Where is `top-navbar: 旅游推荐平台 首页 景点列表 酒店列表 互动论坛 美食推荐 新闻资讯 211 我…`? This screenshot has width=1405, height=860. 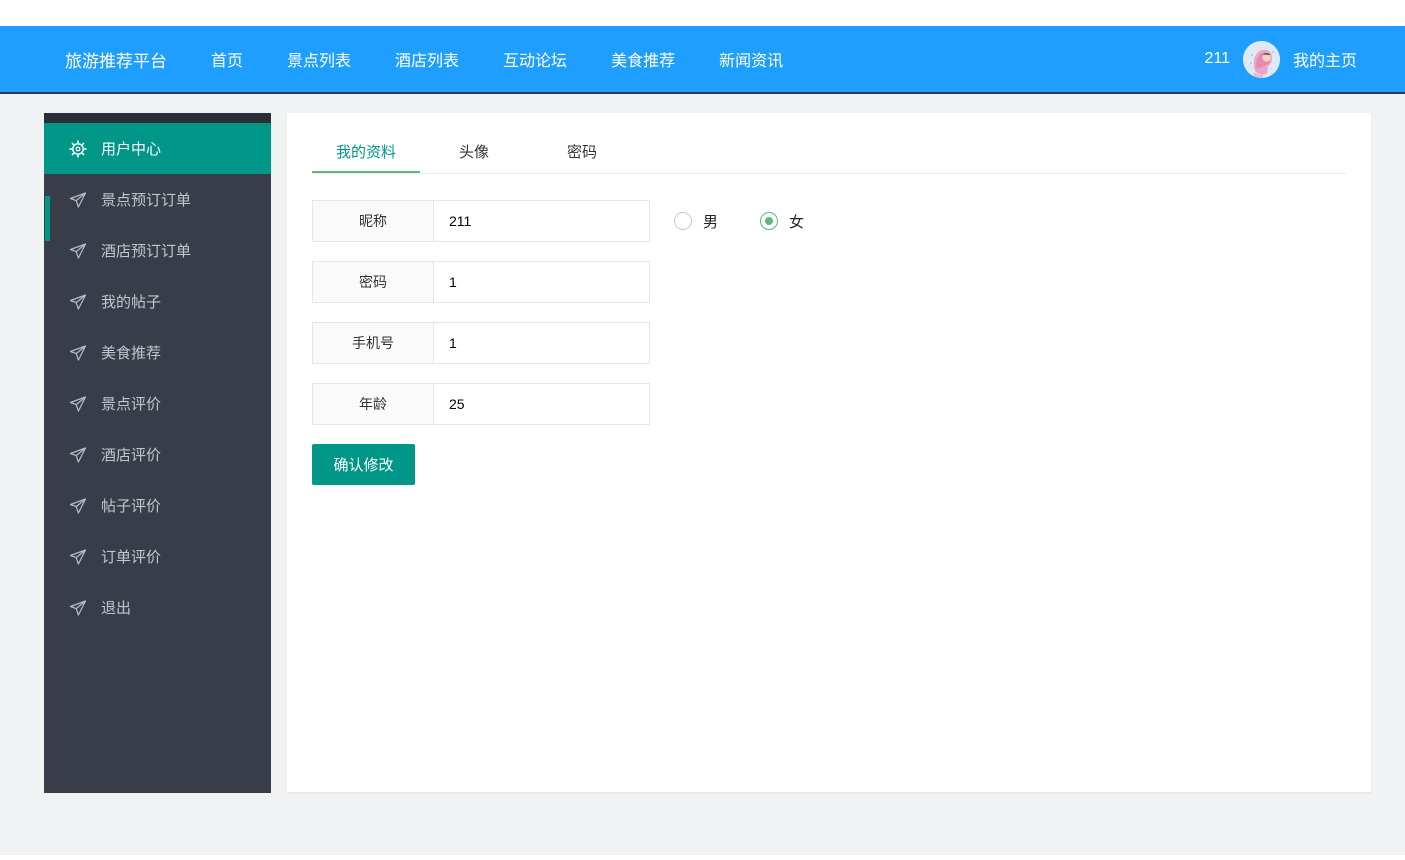
top-navbar: 旅游推荐平台 首页 景点列表 酒店列表 互动论坛 美食推荐 新闻资讯 211 我… is located at coordinates (702, 60).